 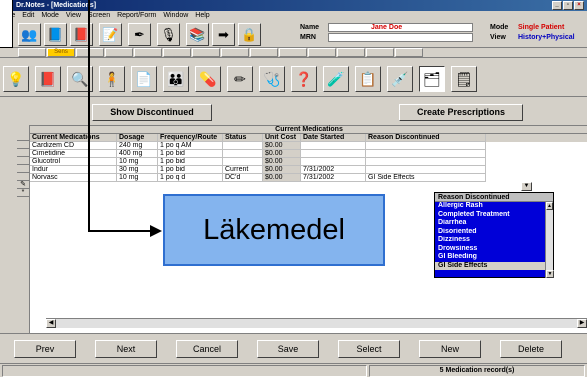 What do you see at coordinates (144, 79) in the screenshot?
I see `document-icon: 📄` at bounding box center [144, 79].